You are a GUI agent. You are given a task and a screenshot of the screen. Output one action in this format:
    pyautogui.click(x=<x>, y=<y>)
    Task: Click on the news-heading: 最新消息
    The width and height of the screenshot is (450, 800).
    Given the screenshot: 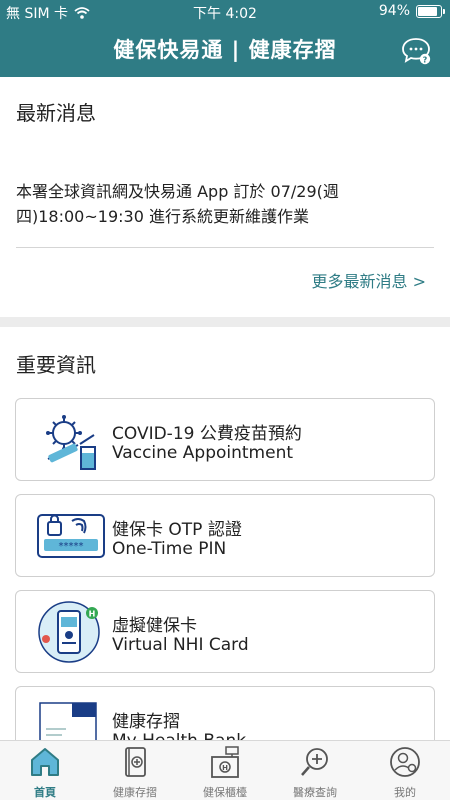 What is the action you would take?
    pyautogui.click(x=56, y=113)
    